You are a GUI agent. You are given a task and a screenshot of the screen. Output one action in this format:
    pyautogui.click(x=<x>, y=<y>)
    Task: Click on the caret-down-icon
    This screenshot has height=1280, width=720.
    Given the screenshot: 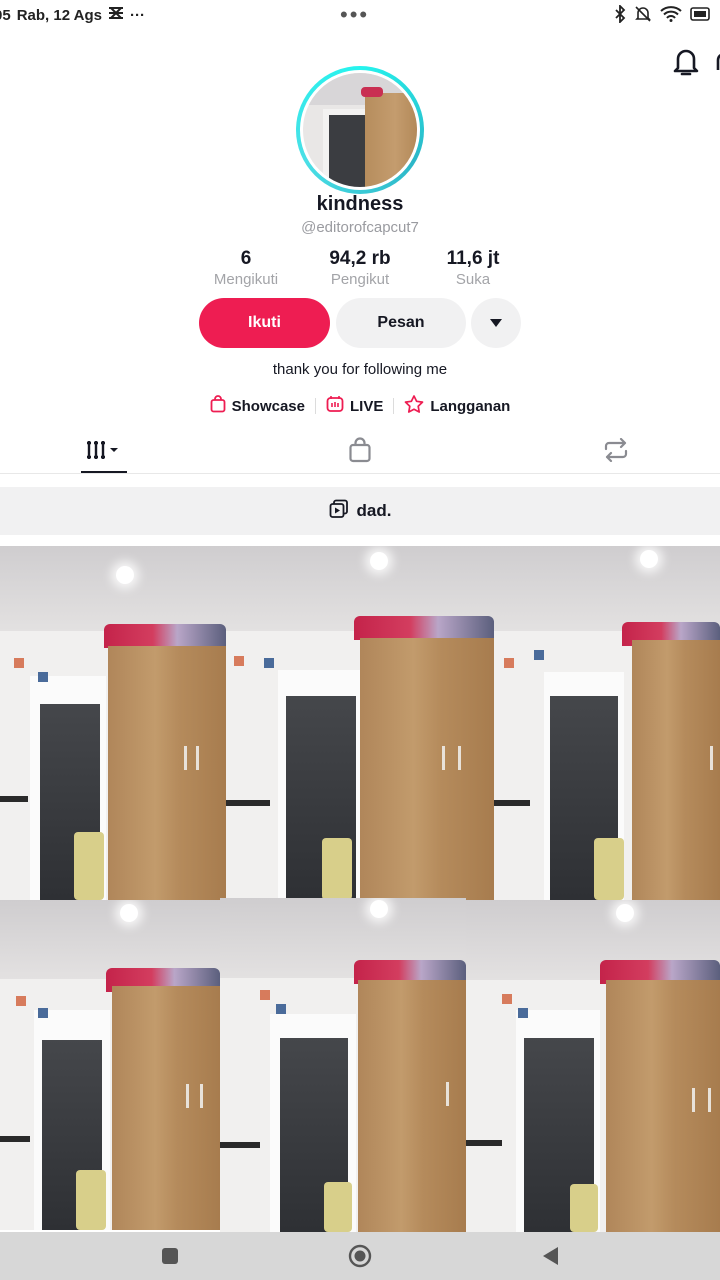 What is the action you would take?
    pyautogui.click(x=496, y=323)
    